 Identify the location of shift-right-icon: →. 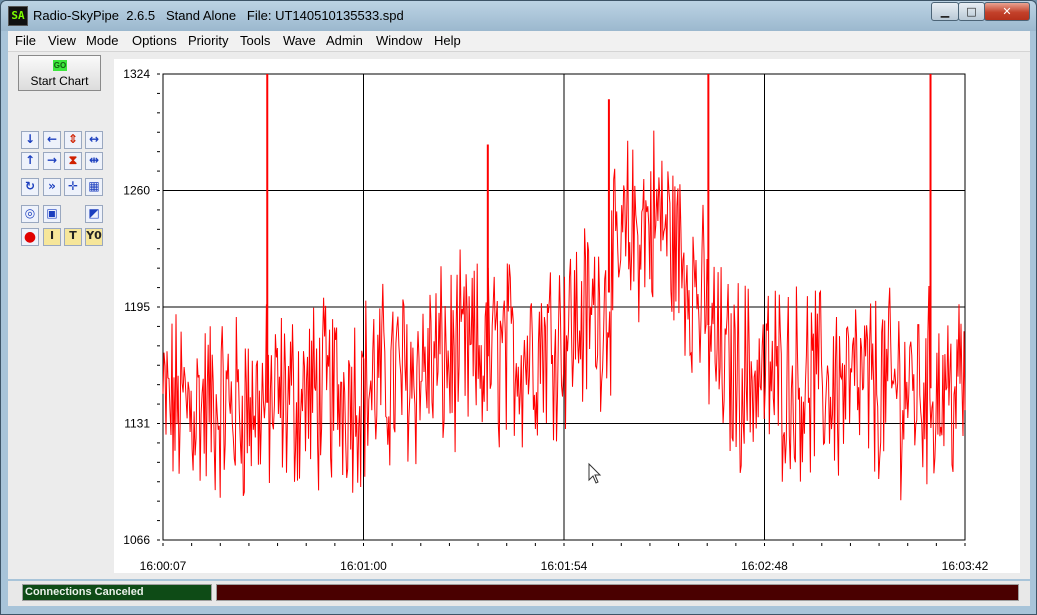
(52, 161).